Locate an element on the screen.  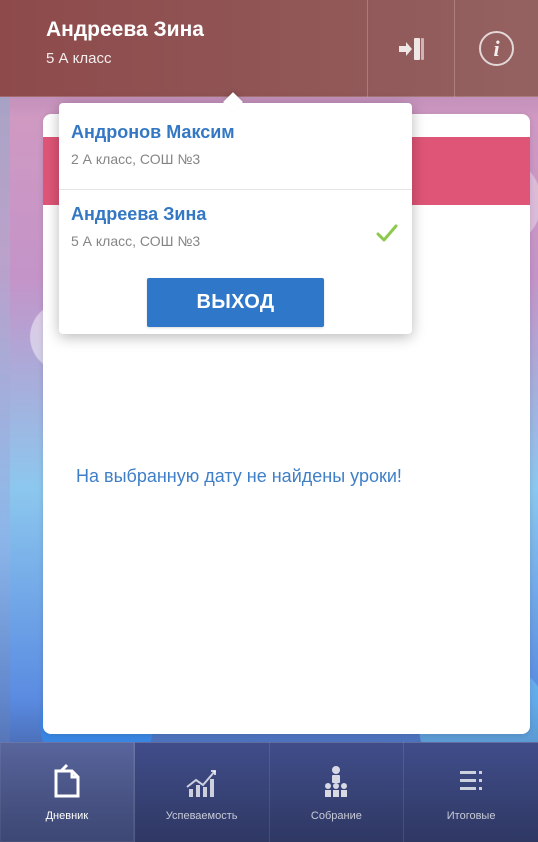
nav-item-meeting: Собрание is located at coordinates (337, 792).